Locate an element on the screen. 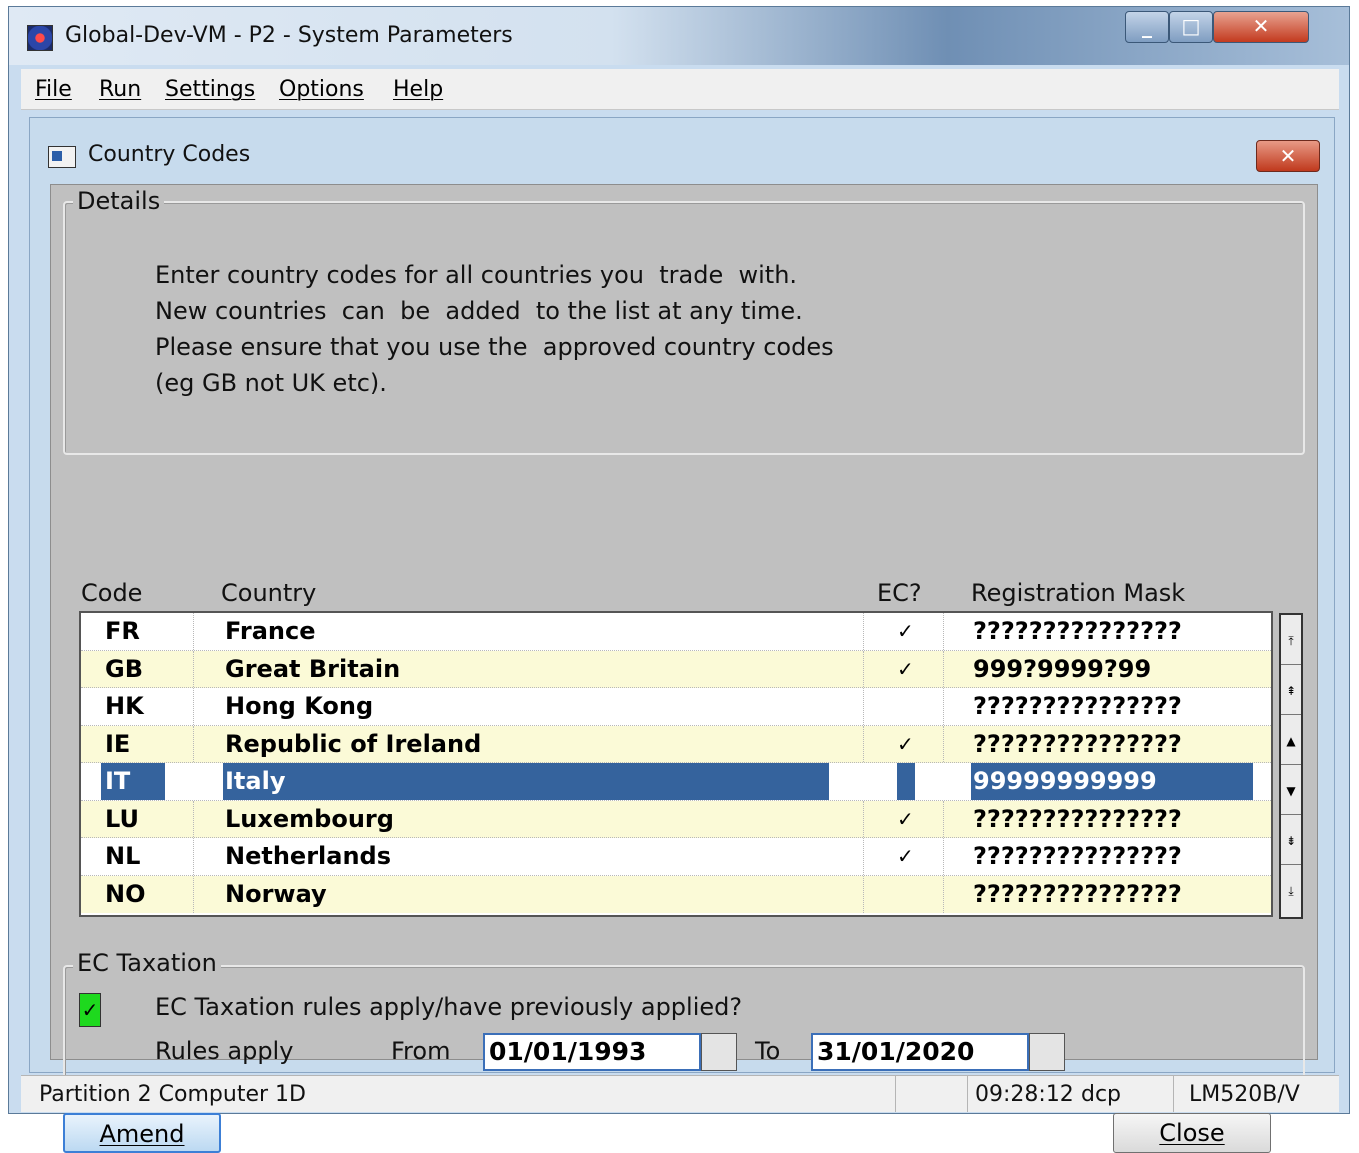 The width and height of the screenshot is (1359, 1153). cell-country: Hong Kong is located at coordinates (299, 706).